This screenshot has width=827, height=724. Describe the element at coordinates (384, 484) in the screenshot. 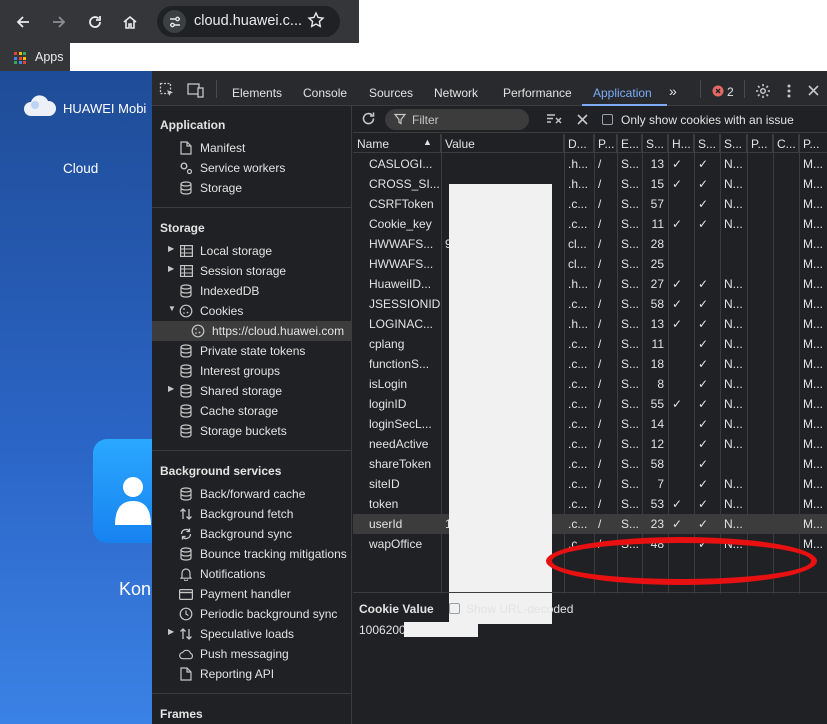

I see `cookie-cell-name: siteID` at that location.